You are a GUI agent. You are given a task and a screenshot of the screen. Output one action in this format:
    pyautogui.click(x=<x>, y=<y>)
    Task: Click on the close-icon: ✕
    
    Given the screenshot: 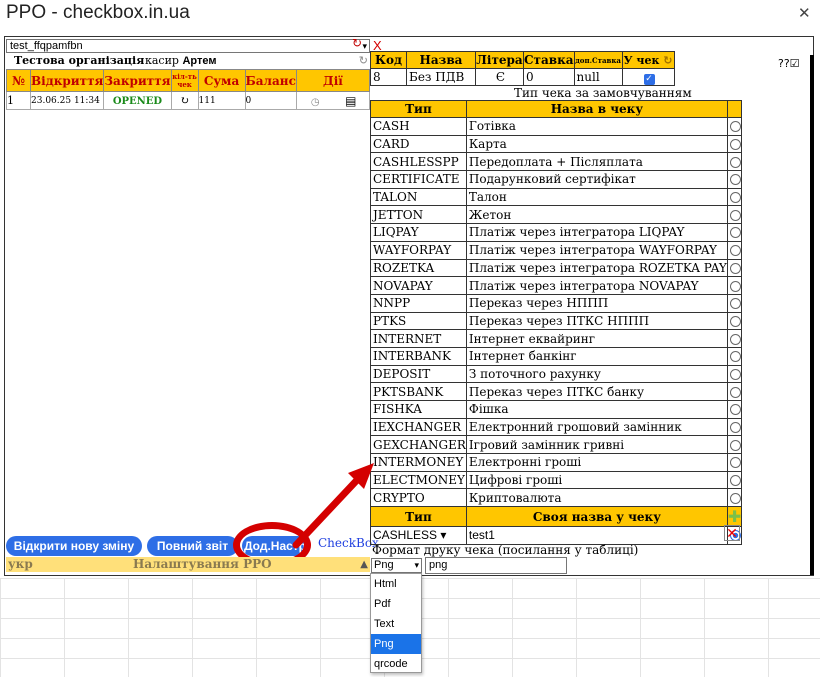 What is the action you would take?
    pyautogui.click(x=804, y=13)
    